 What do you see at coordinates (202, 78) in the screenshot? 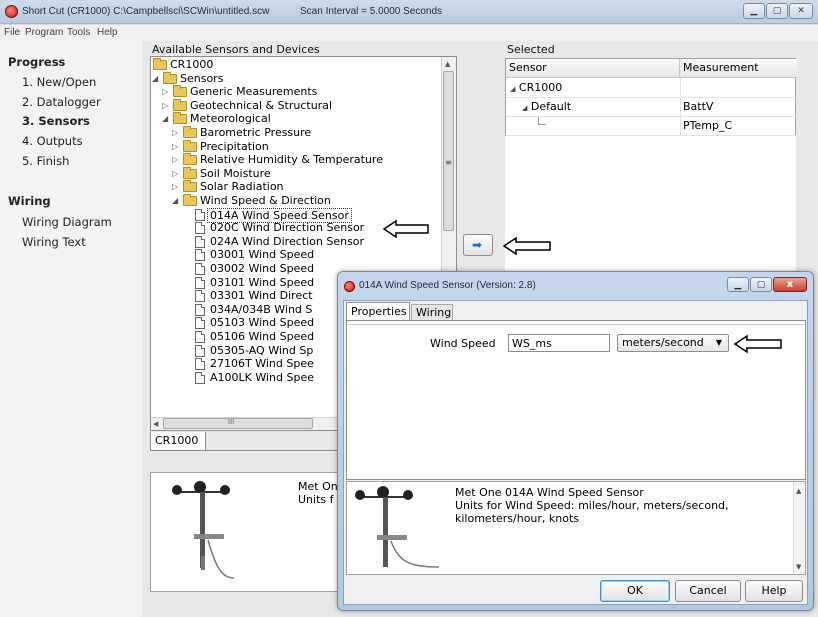
I see `tree-item-label: Sensors` at bounding box center [202, 78].